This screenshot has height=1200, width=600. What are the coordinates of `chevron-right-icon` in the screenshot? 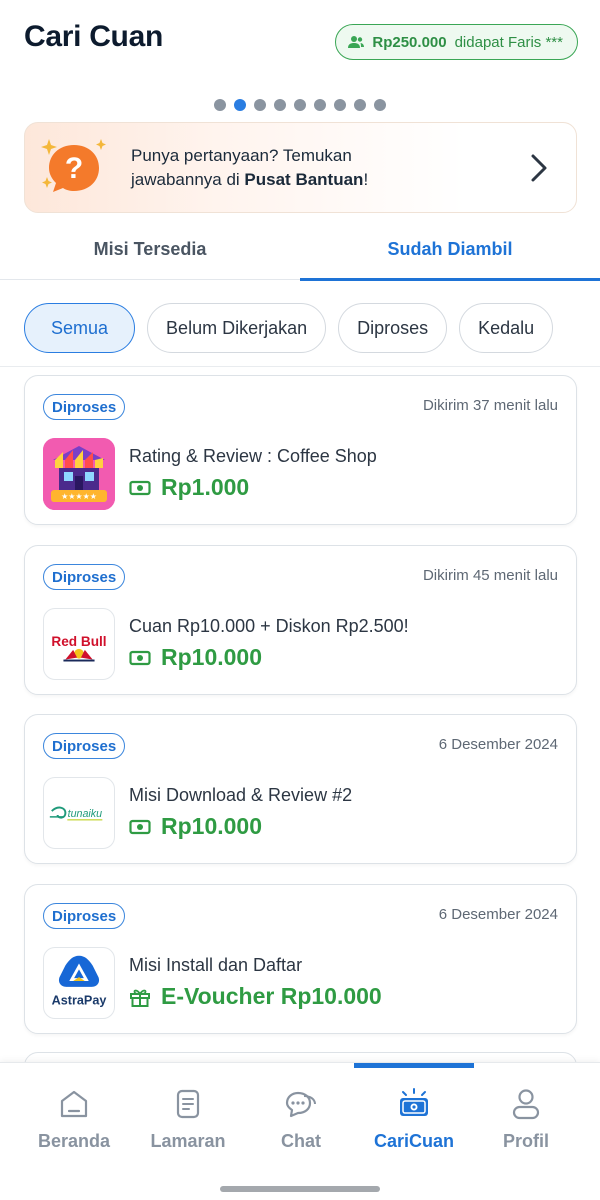 It's located at (539, 168).